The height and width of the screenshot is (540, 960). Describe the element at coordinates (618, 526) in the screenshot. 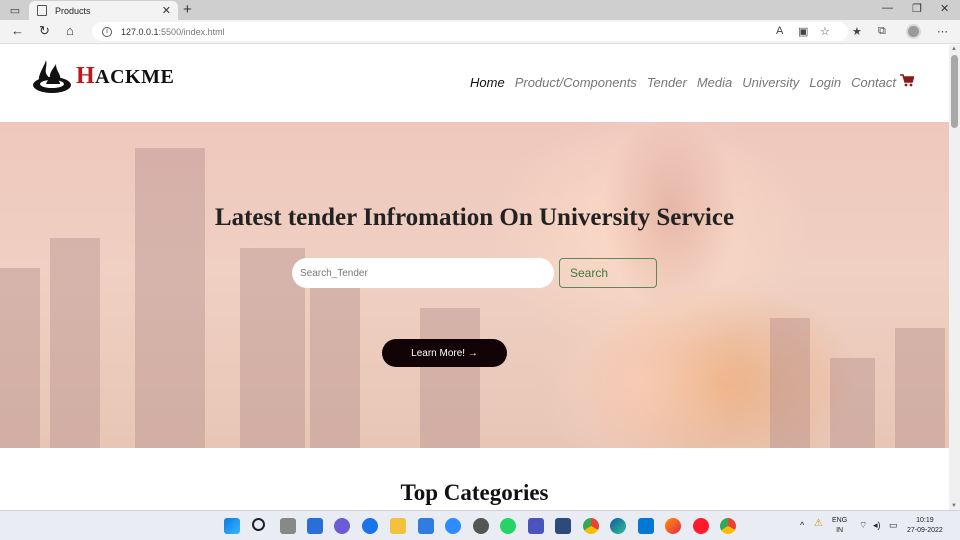

I see `edge-icon` at that location.